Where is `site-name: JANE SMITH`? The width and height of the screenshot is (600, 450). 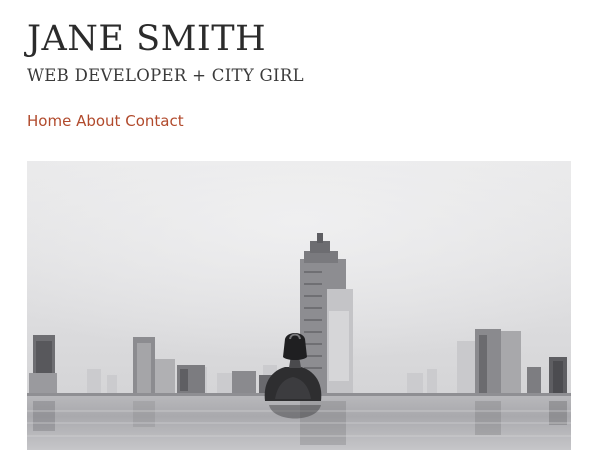
site-name: JANE SMITH is located at coordinates (147, 39).